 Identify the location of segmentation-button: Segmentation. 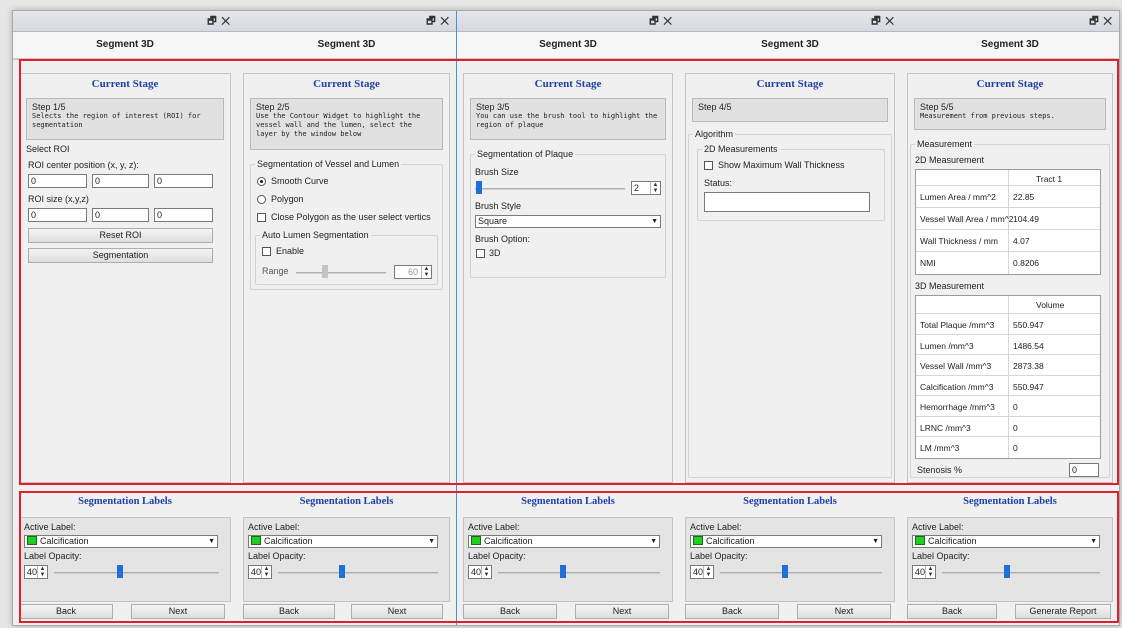
(120, 255).